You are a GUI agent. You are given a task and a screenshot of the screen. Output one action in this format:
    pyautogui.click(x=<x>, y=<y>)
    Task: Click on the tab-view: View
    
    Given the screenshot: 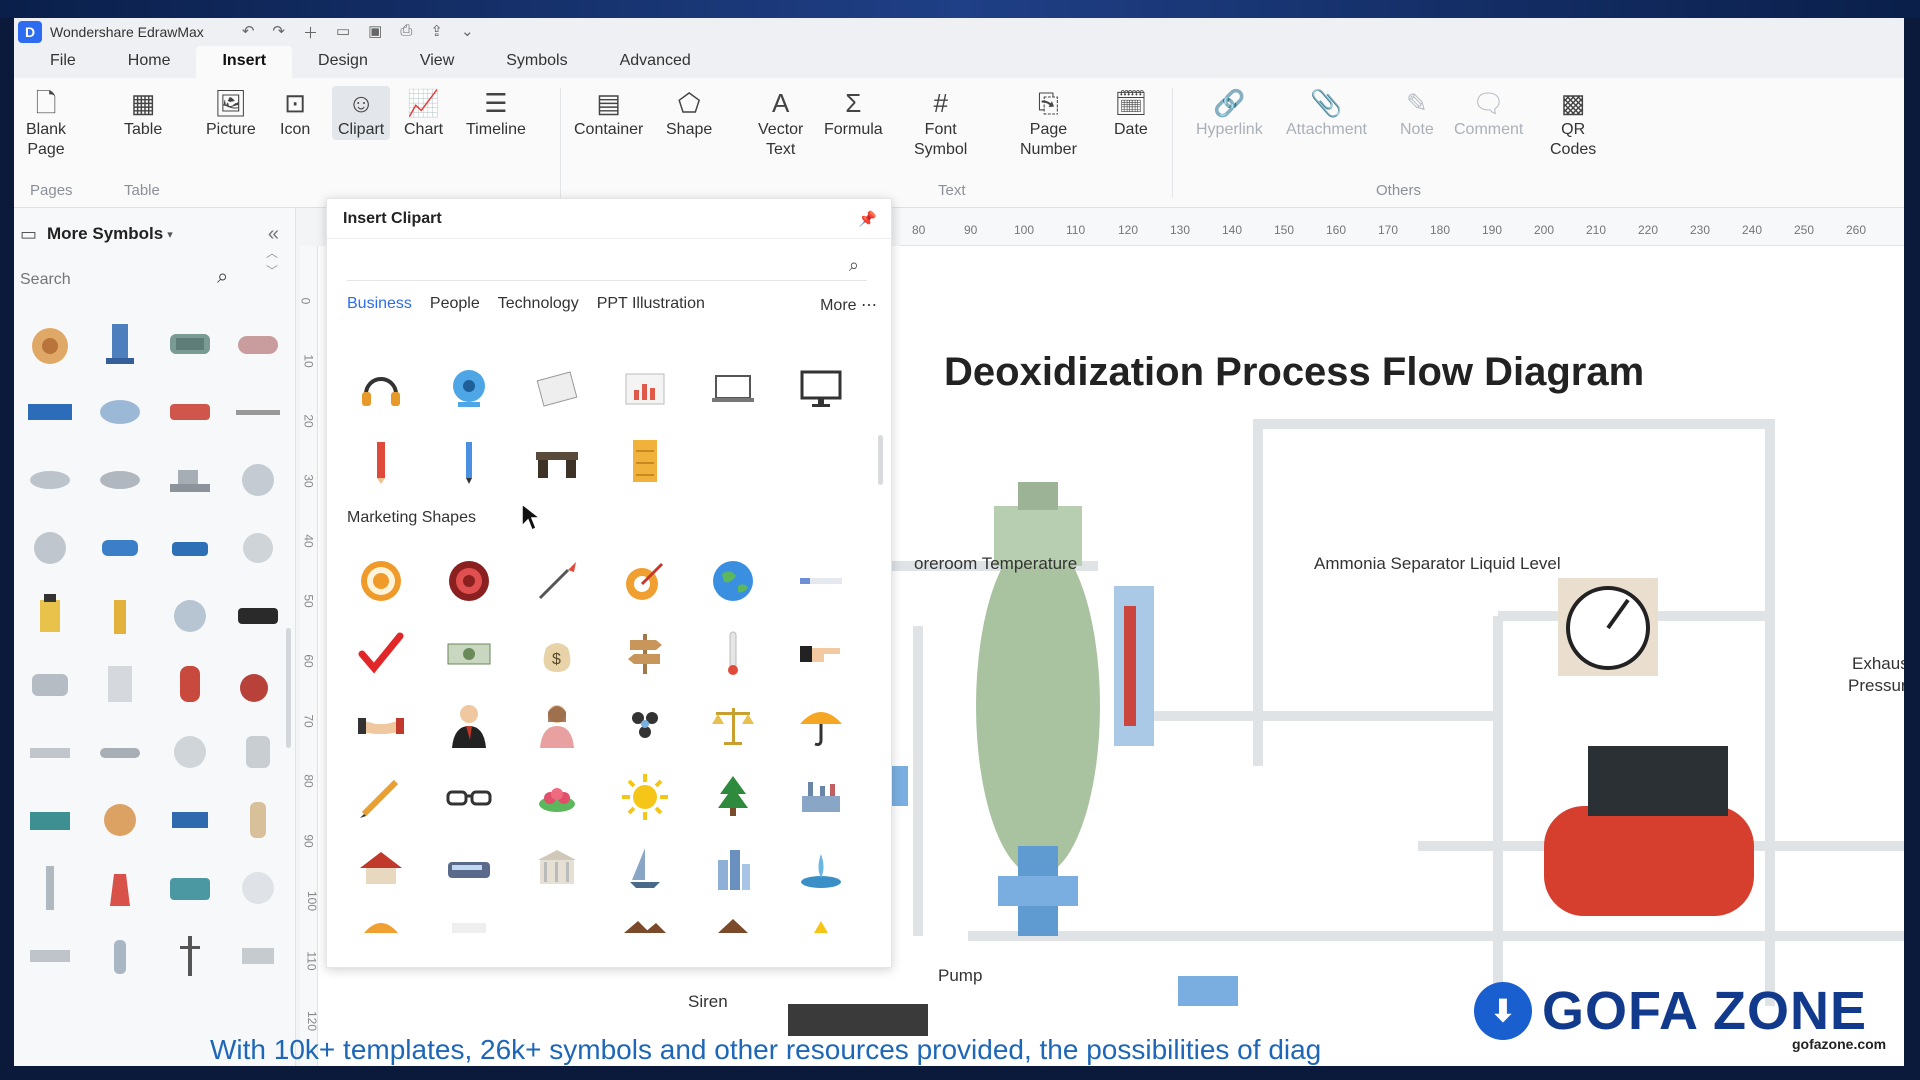 What is the action you would take?
    pyautogui.click(x=437, y=62)
    